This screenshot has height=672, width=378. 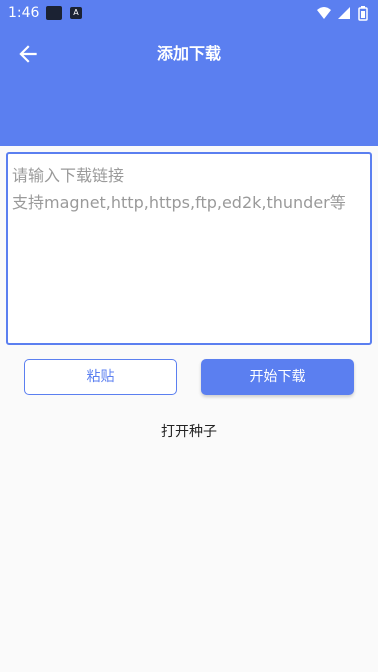 What do you see at coordinates (324, 13) in the screenshot?
I see `wifi-icon` at bounding box center [324, 13].